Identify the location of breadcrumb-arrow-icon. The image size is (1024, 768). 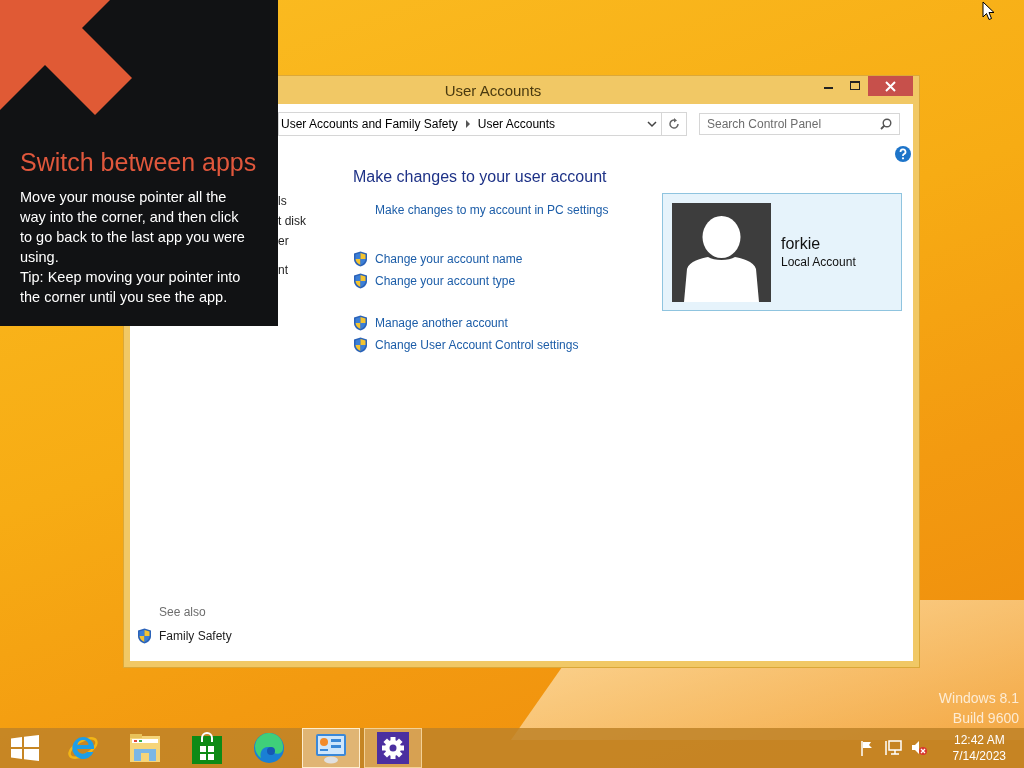
(467, 124).